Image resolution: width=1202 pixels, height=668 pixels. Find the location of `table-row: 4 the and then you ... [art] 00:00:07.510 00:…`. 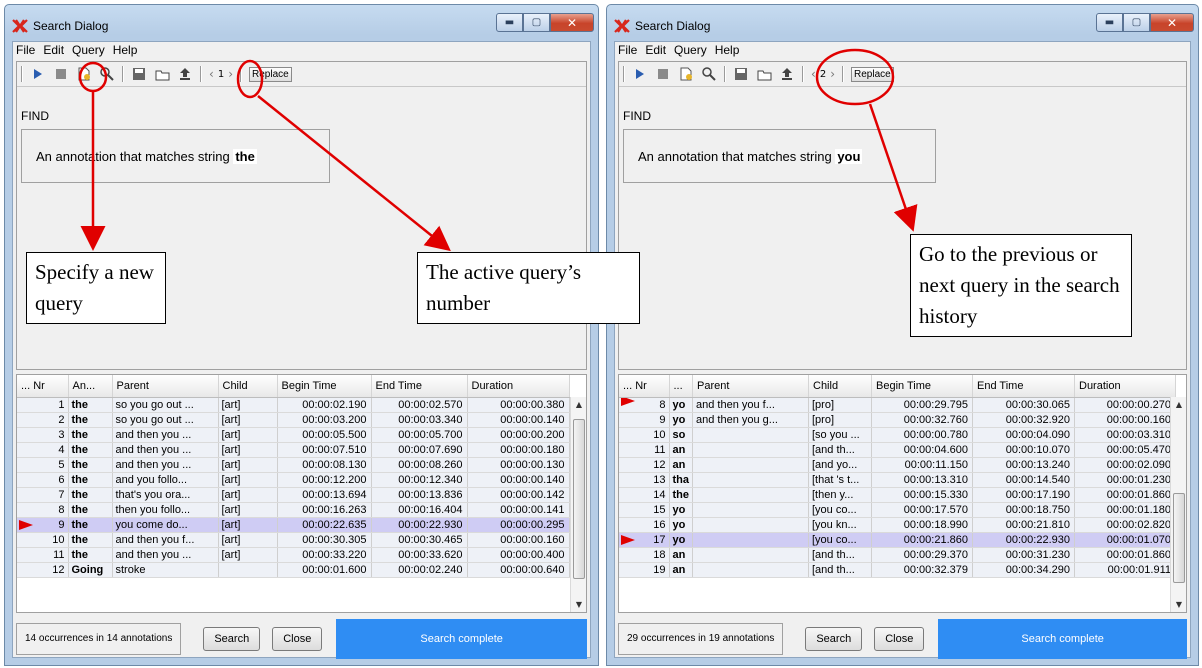

table-row: 4 the and then you ... [art] 00:00:07.510 00:… is located at coordinates (293, 450).